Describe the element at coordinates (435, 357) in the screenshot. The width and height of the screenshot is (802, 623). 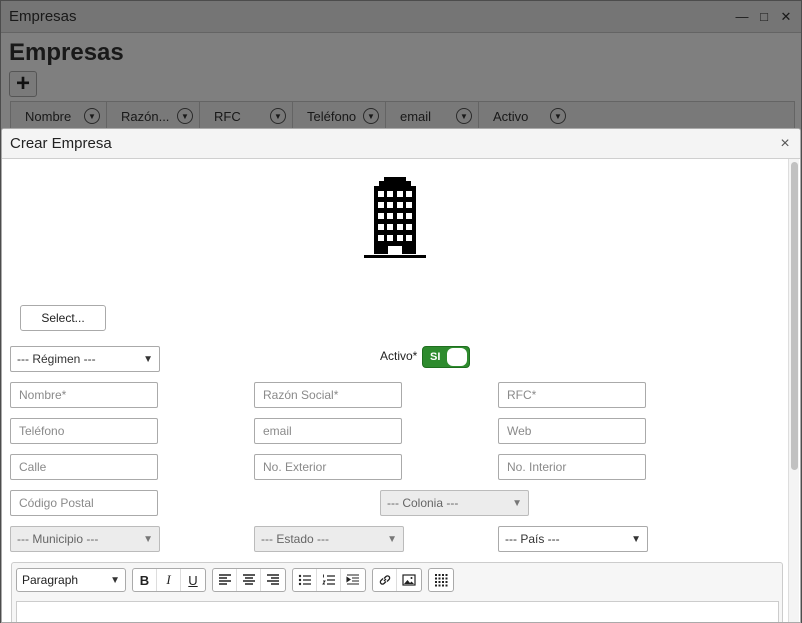
I see `toggle-text: SI` at that location.